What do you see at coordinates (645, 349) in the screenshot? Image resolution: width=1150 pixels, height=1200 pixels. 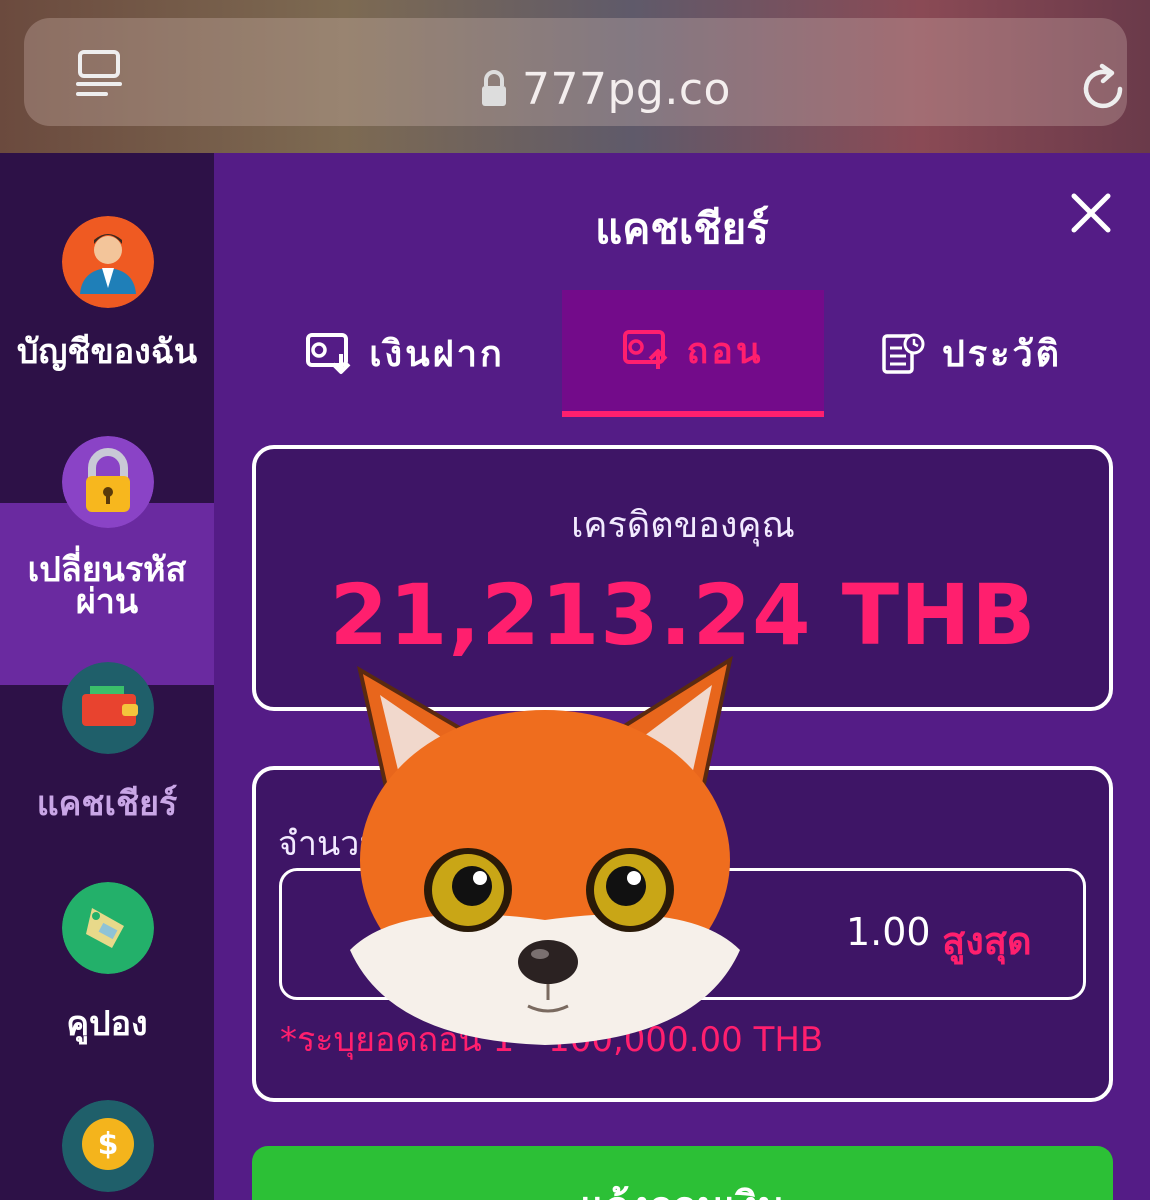 I see `withdraw-icon` at bounding box center [645, 349].